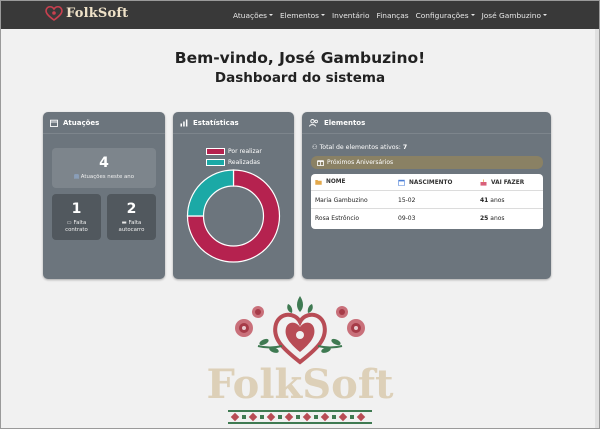 This screenshot has height=429, width=600. What do you see at coordinates (69, 223) in the screenshot?
I see `document-icon: ▭` at bounding box center [69, 223].